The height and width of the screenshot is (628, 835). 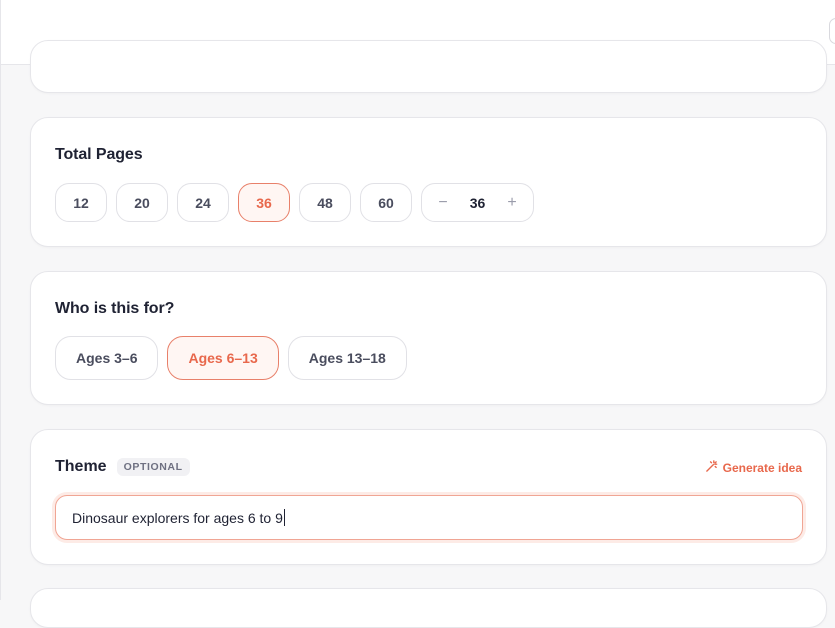 What do you see at coordinates (223, 358) in the screenshot?
I see `age-option-6-13: Ages 6–13` at bounding box center [223, 358].